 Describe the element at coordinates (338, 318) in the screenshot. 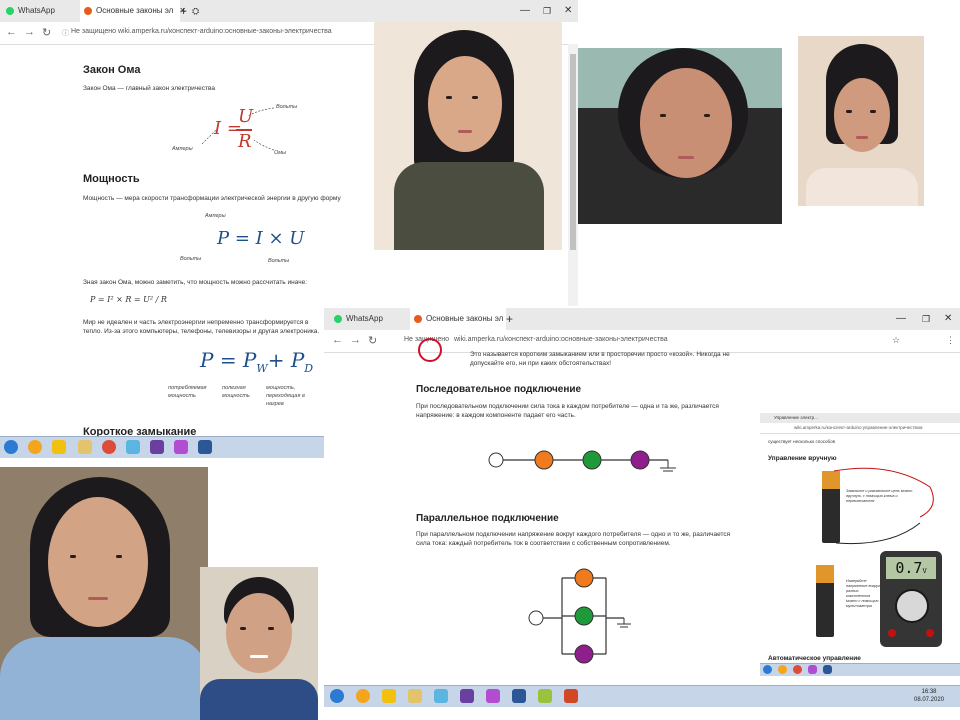

I see `whatsapp-icon` at that location.